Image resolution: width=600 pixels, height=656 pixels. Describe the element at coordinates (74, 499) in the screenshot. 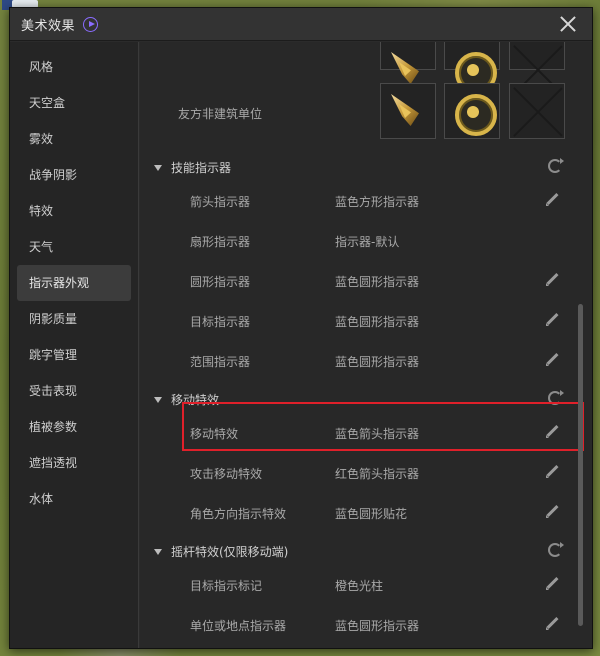

I see `sidebar-item-water: 水体` at that location.